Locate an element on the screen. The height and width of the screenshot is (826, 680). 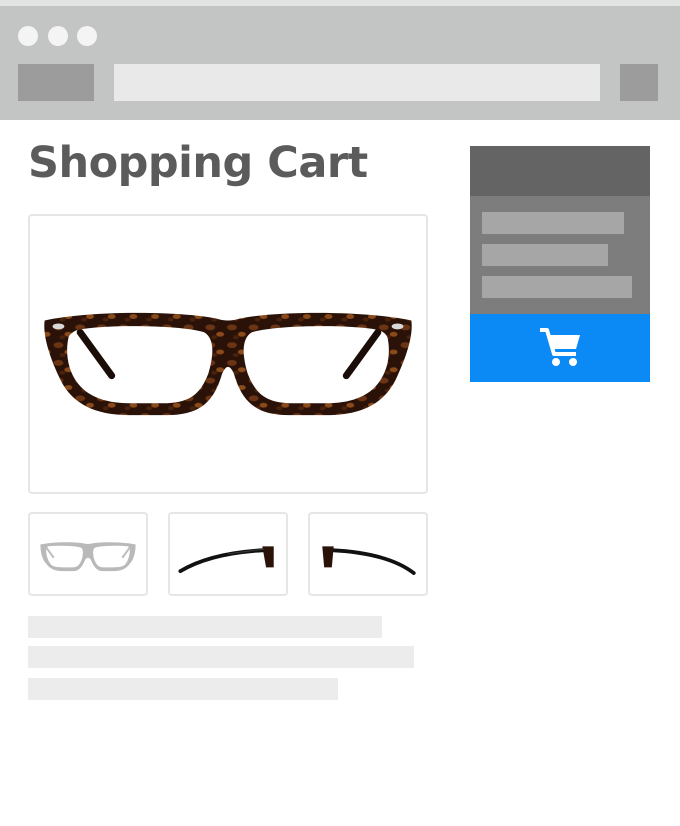
shopping-cart-icon is located at coordinates (560, 347).